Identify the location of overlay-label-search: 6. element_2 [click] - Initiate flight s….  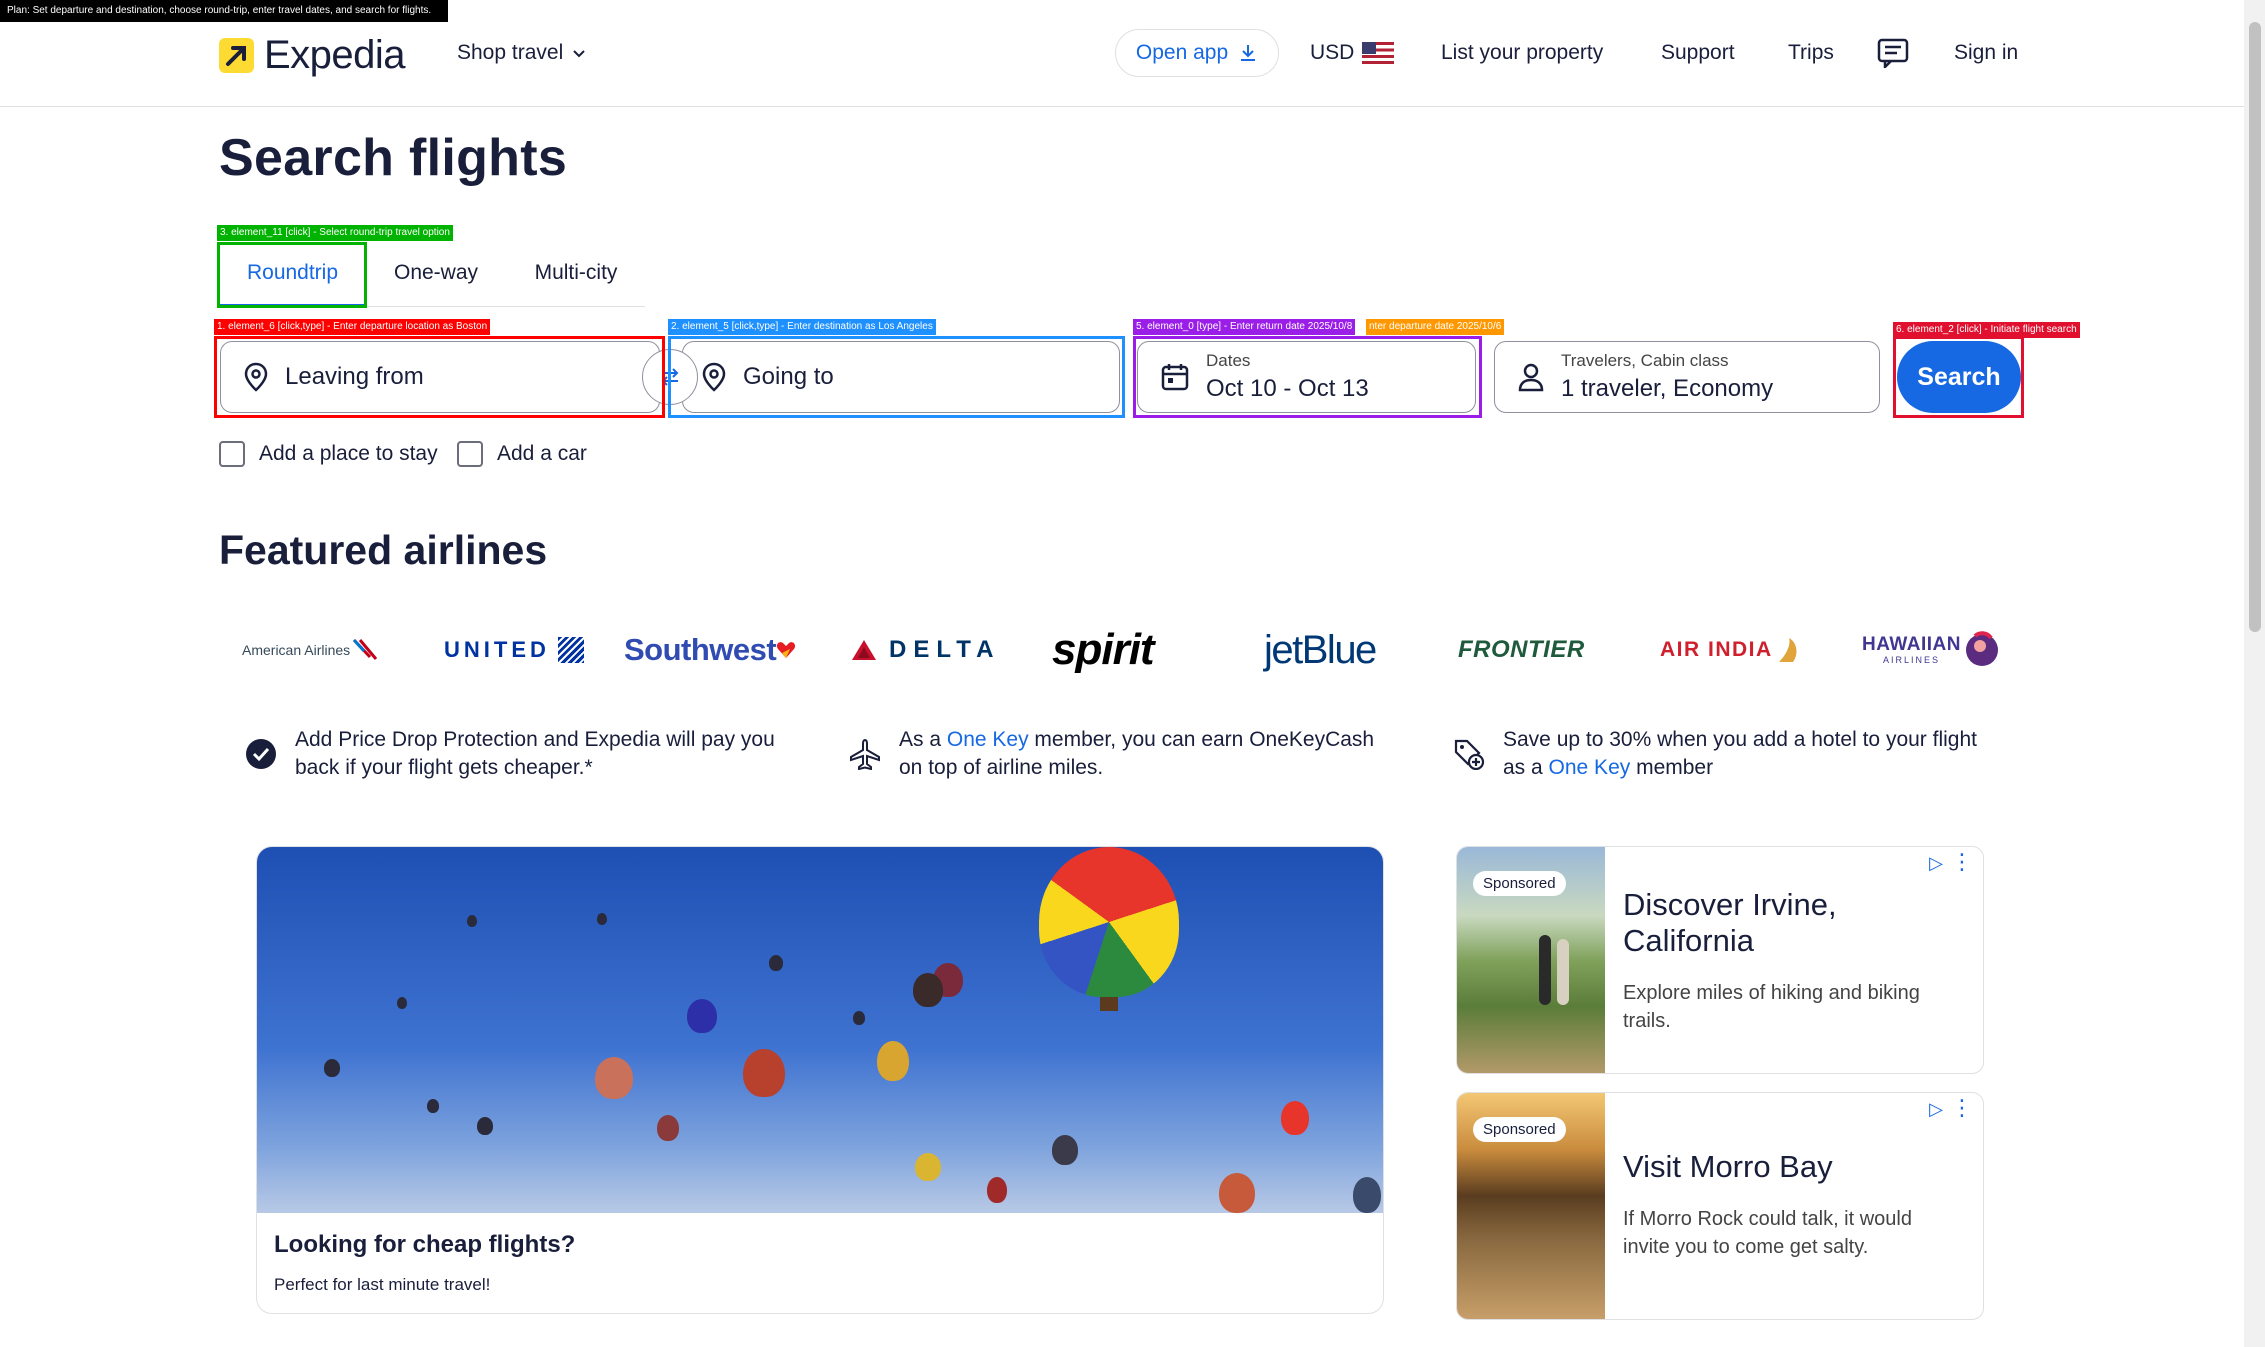
(1986, 330).